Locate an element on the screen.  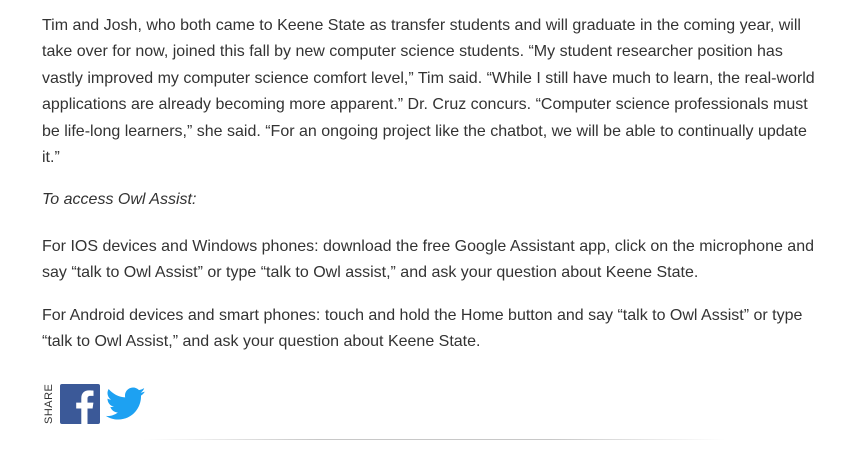
share-bar: SHARE is located at coordinates (94, 402).